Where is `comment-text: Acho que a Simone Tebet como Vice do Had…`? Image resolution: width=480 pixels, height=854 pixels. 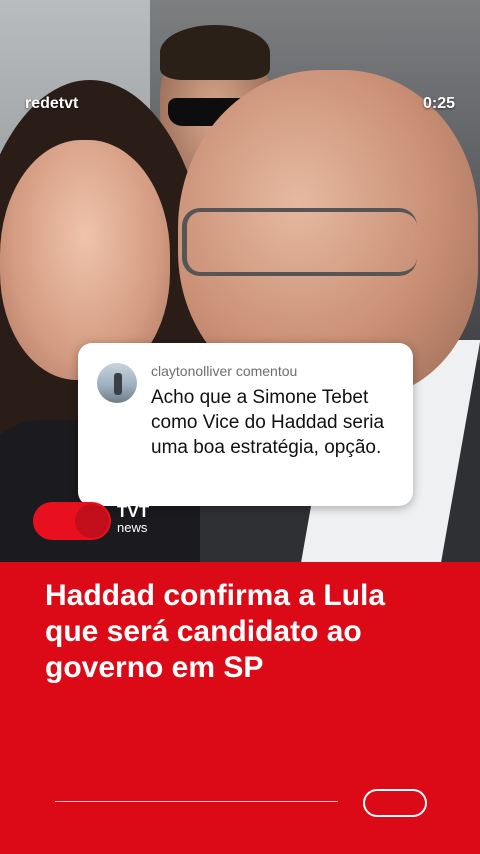 comment-text: Acho que a Simone Tebet como Vice do Had… is located at coordinates (268, 422).